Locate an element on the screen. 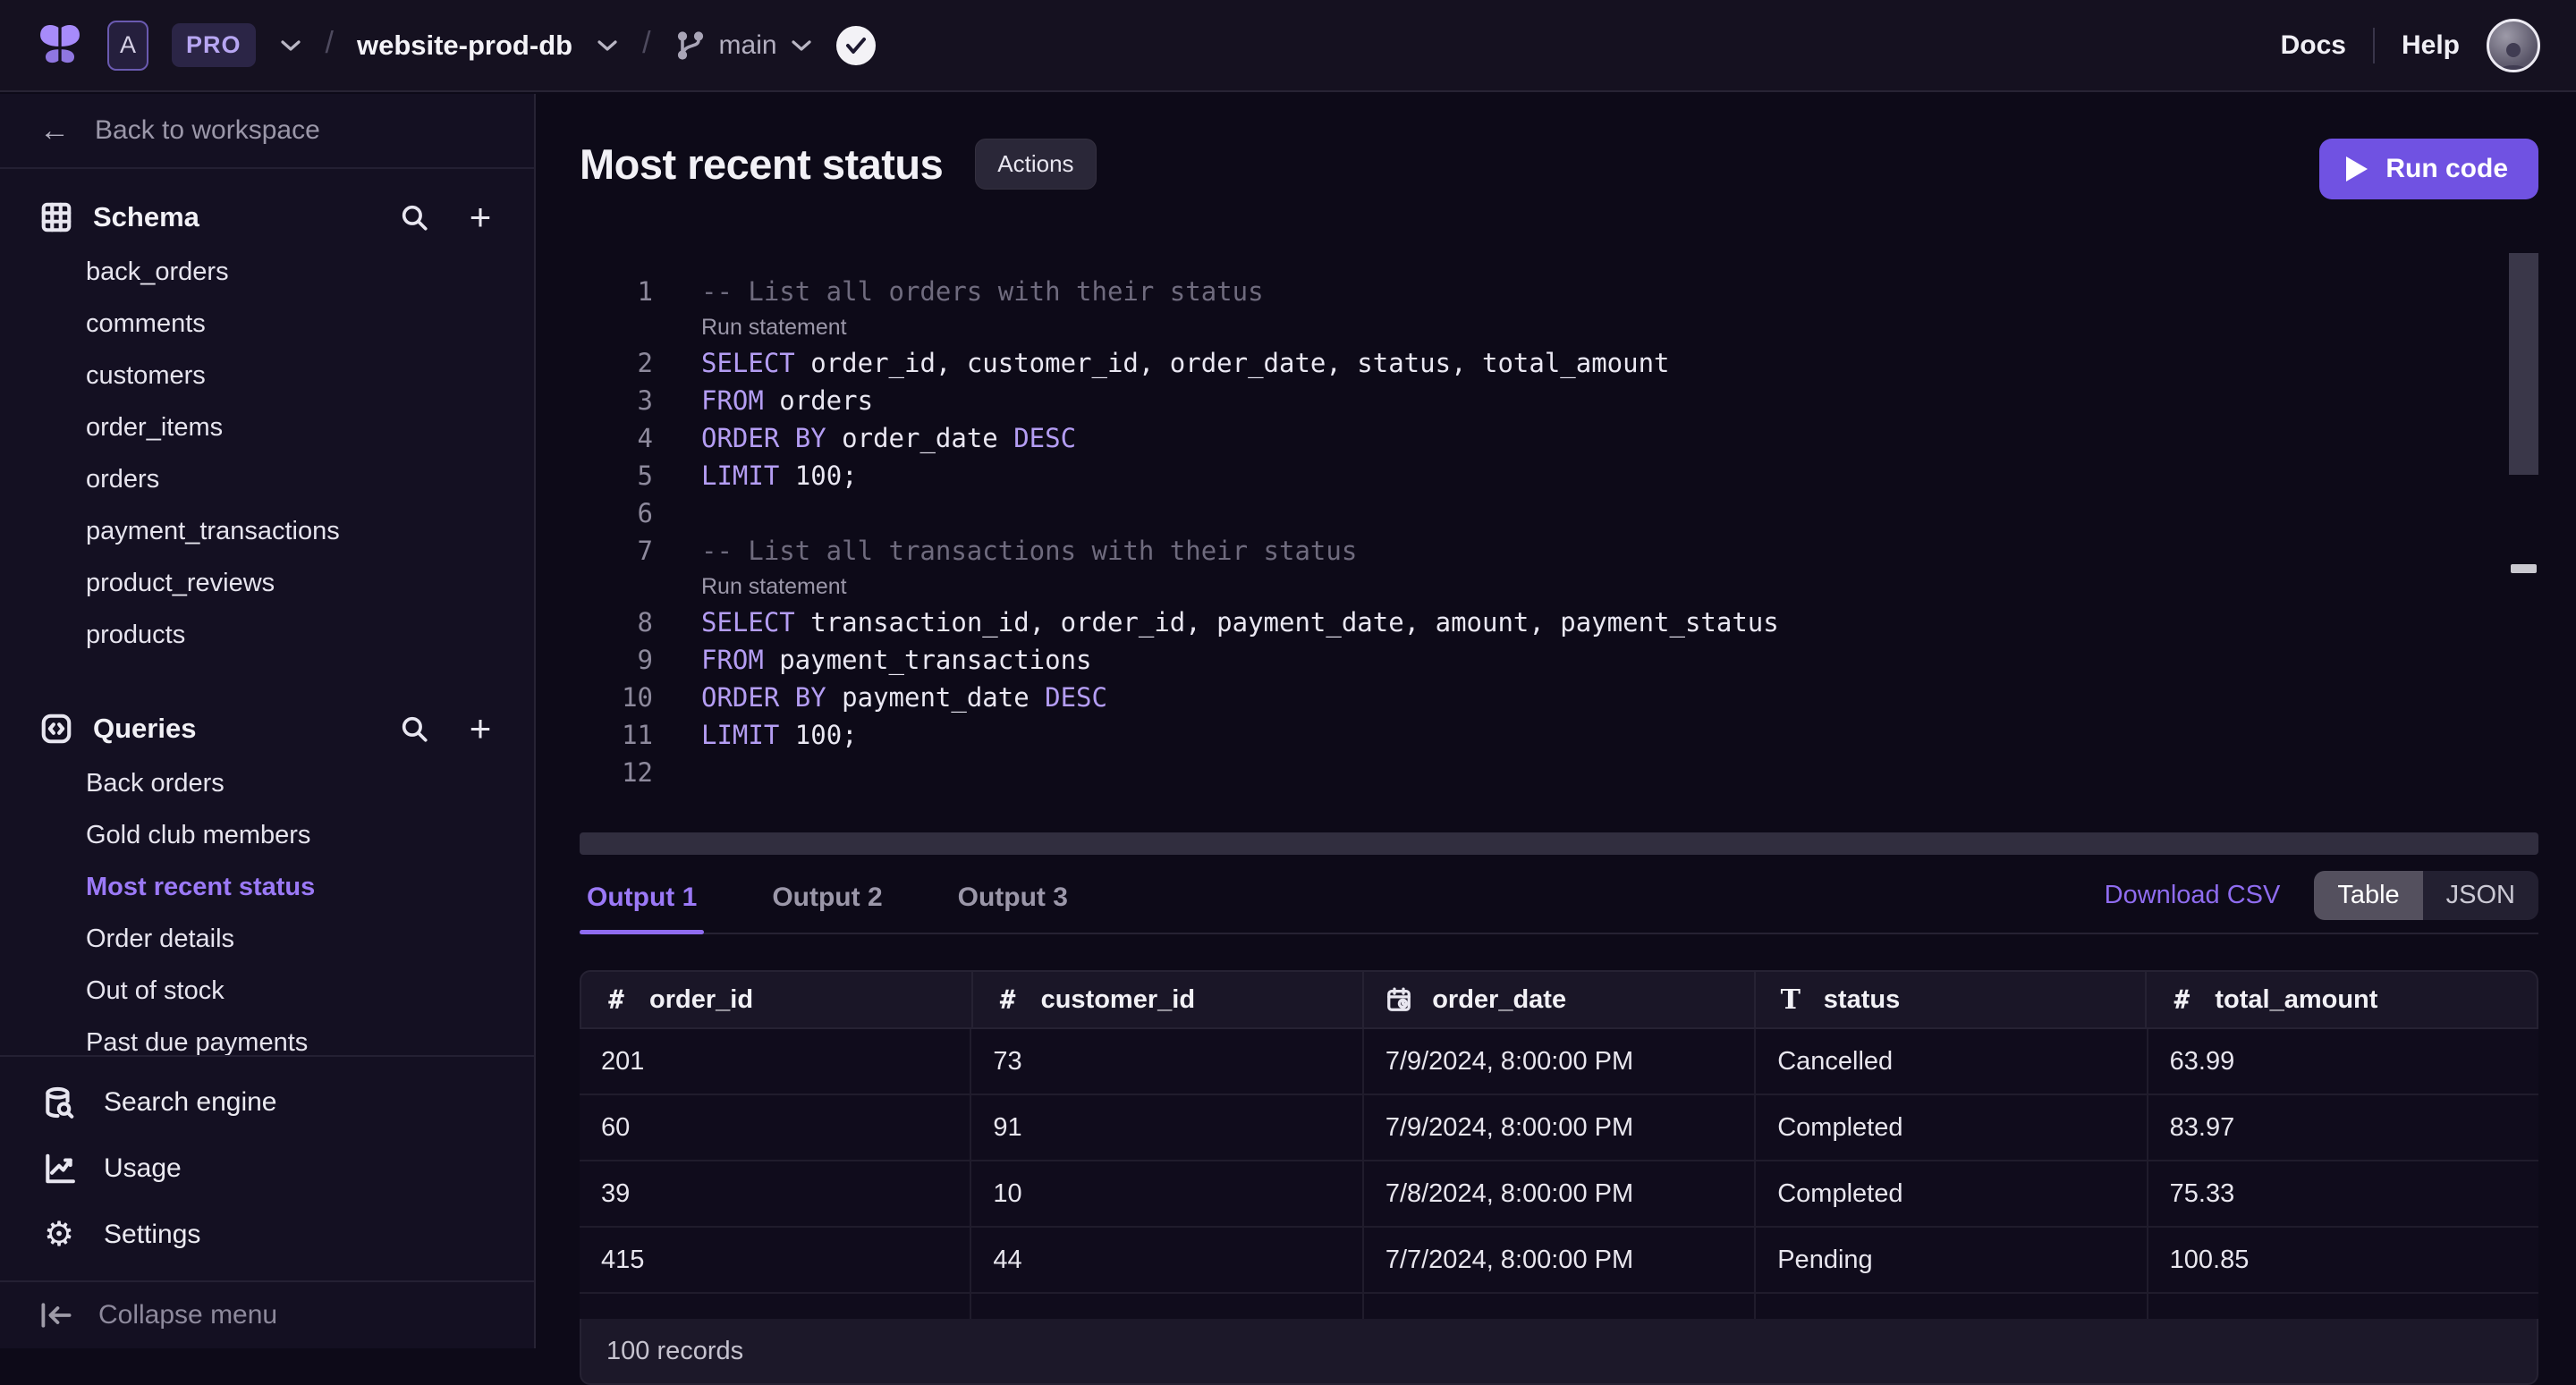 This screenshot has height=1385, width=2576. sql-text: order_date is located at coordinates (920, 438).